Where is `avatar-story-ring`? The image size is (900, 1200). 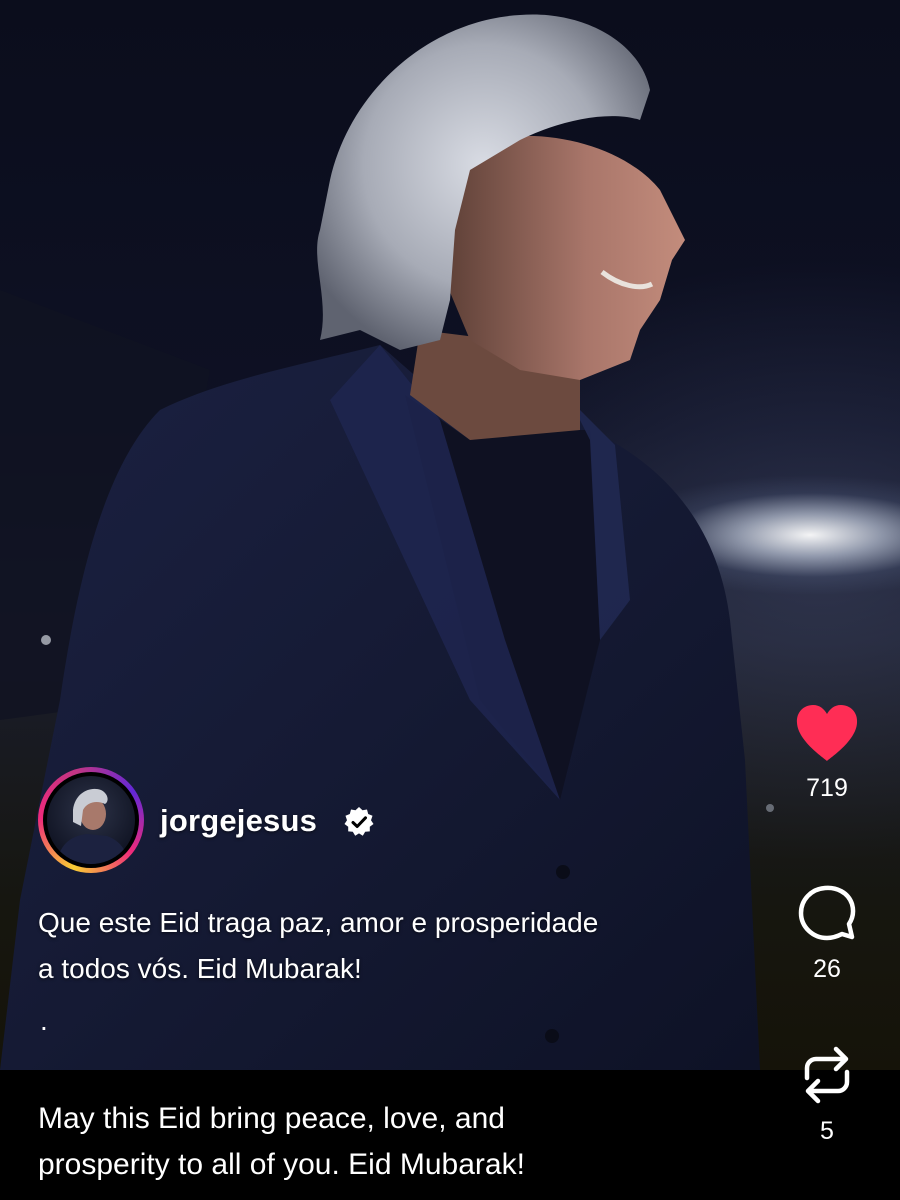
avatar-story-ring is located at coordinates (91, 820).